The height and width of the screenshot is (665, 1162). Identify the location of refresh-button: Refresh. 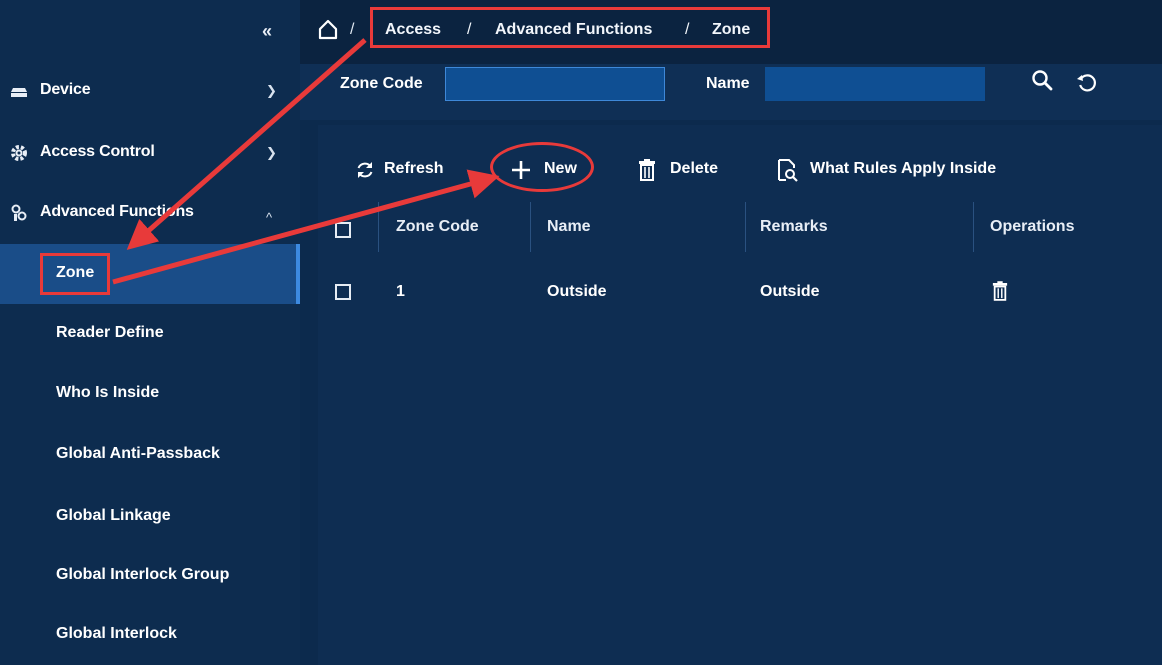
(410, 170).